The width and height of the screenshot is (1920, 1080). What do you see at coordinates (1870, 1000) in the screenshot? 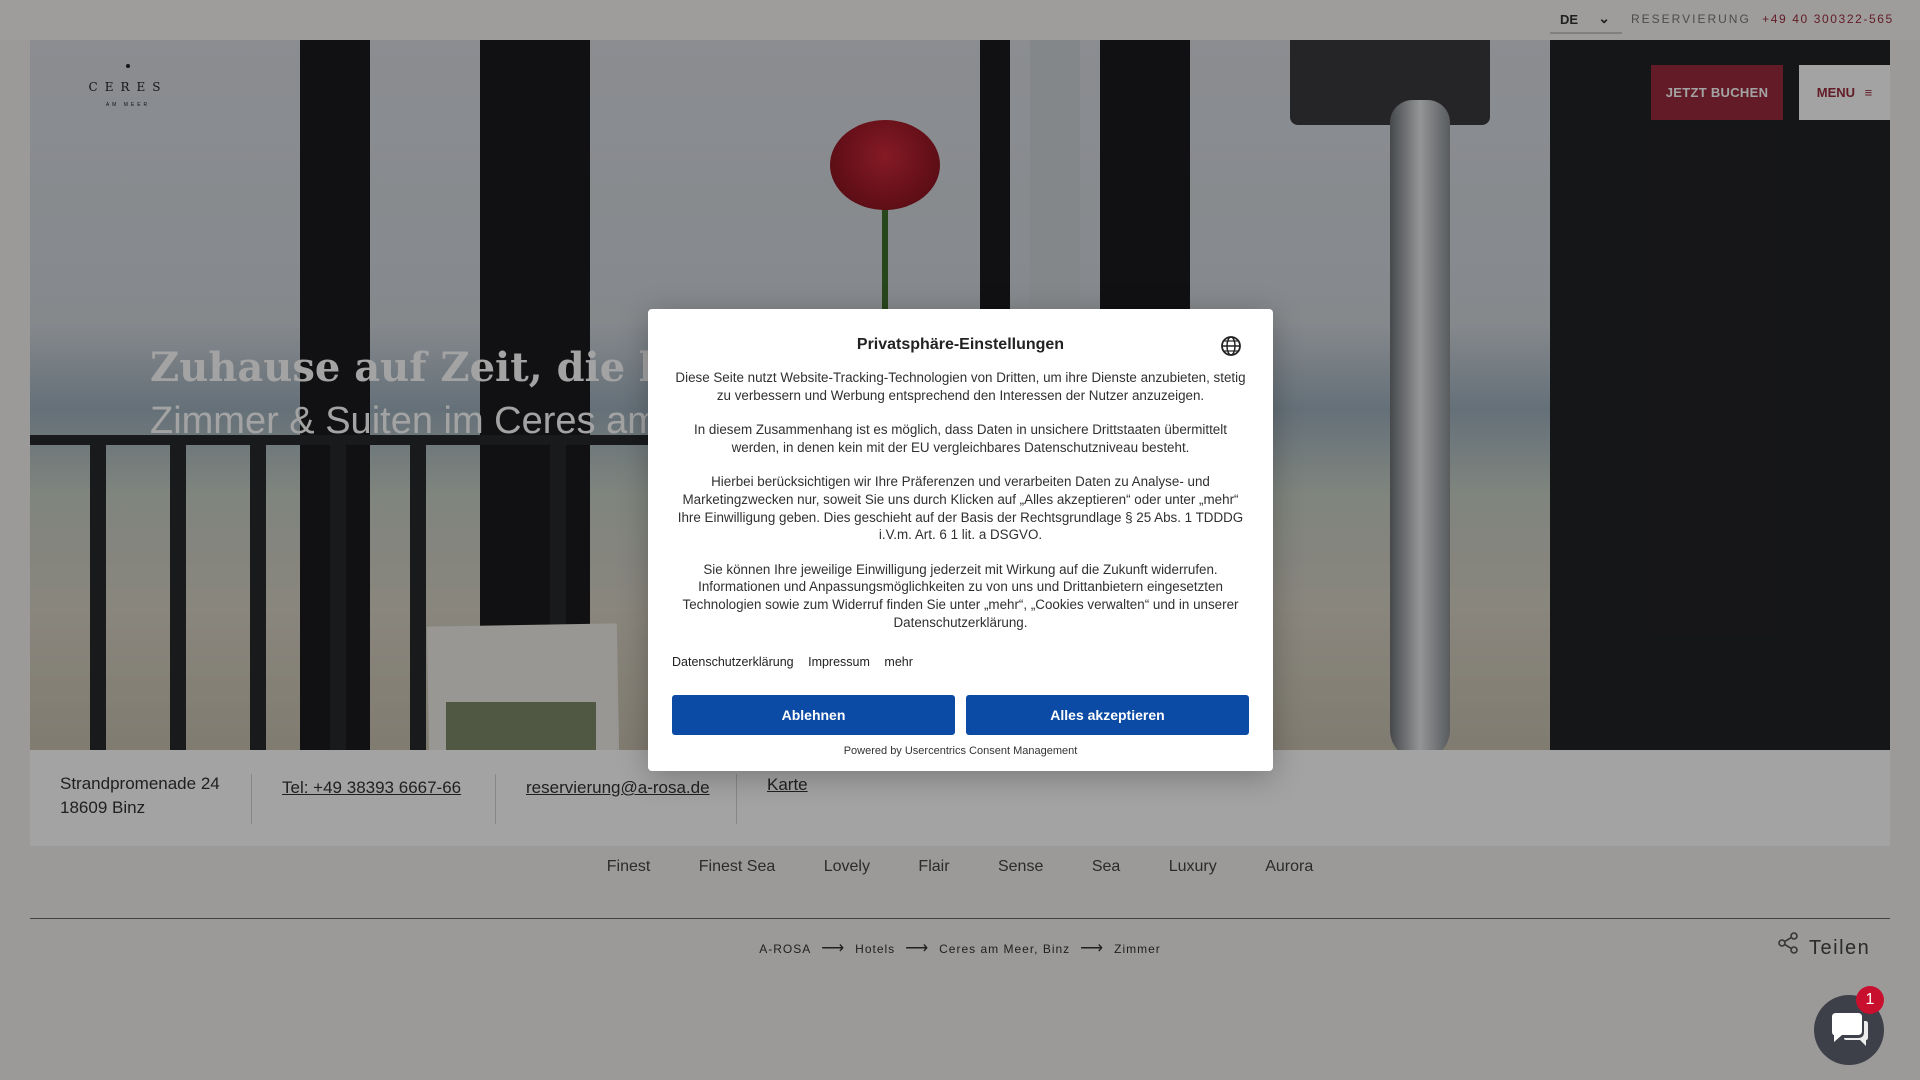
I see `notification-badge: 1` at bounding box center [1870, 1000].